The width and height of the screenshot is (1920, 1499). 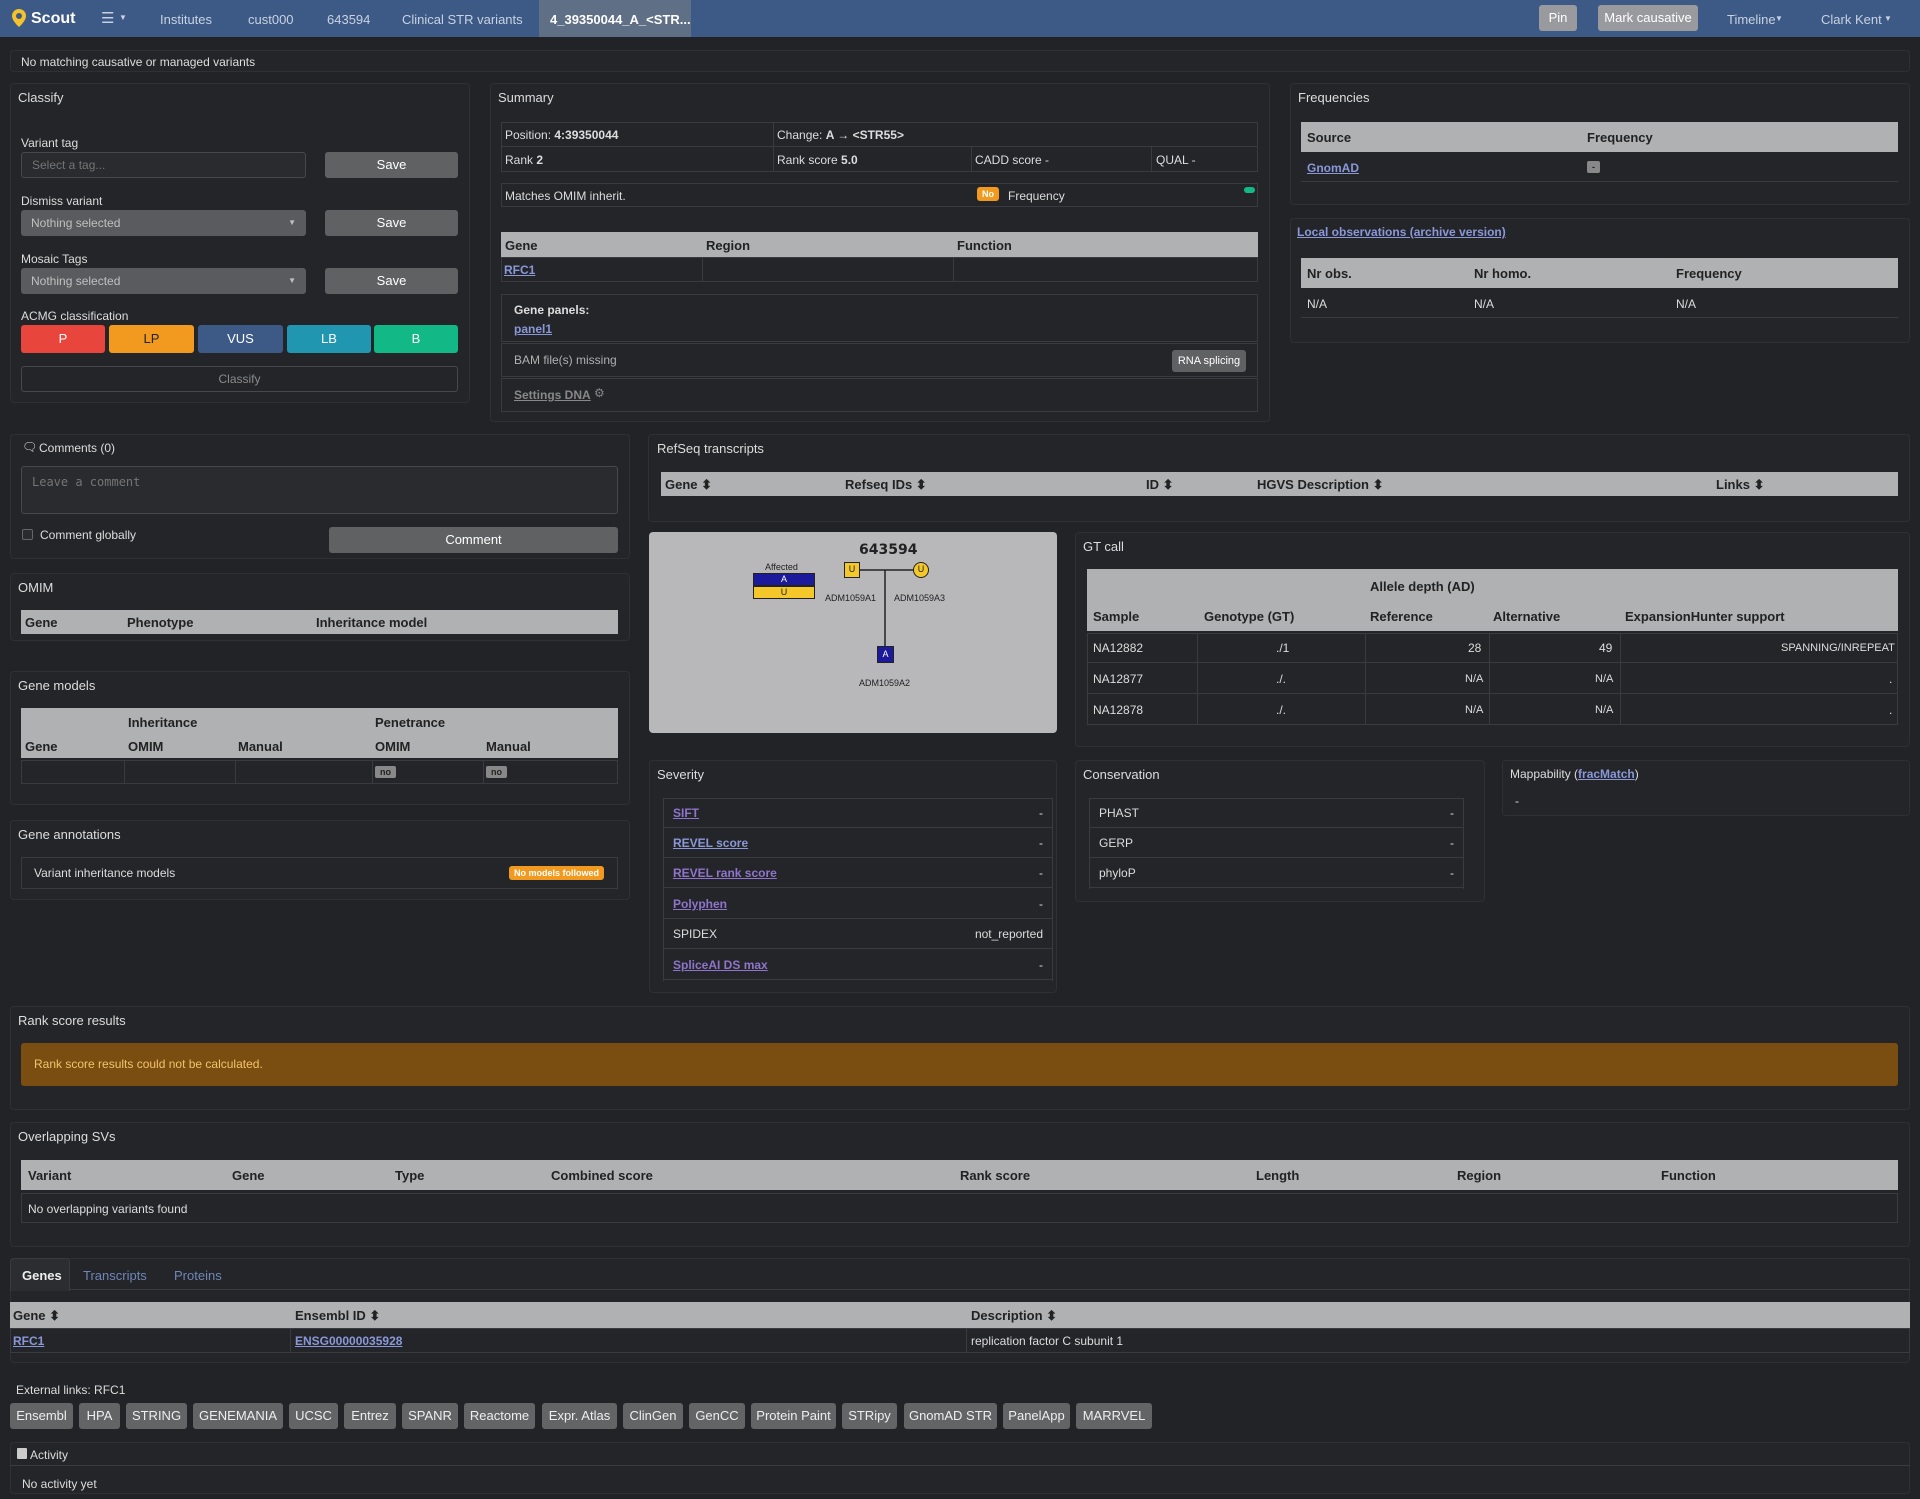 I want to click on acmg-pathogenic-button: P, so click(x=63, y=339).